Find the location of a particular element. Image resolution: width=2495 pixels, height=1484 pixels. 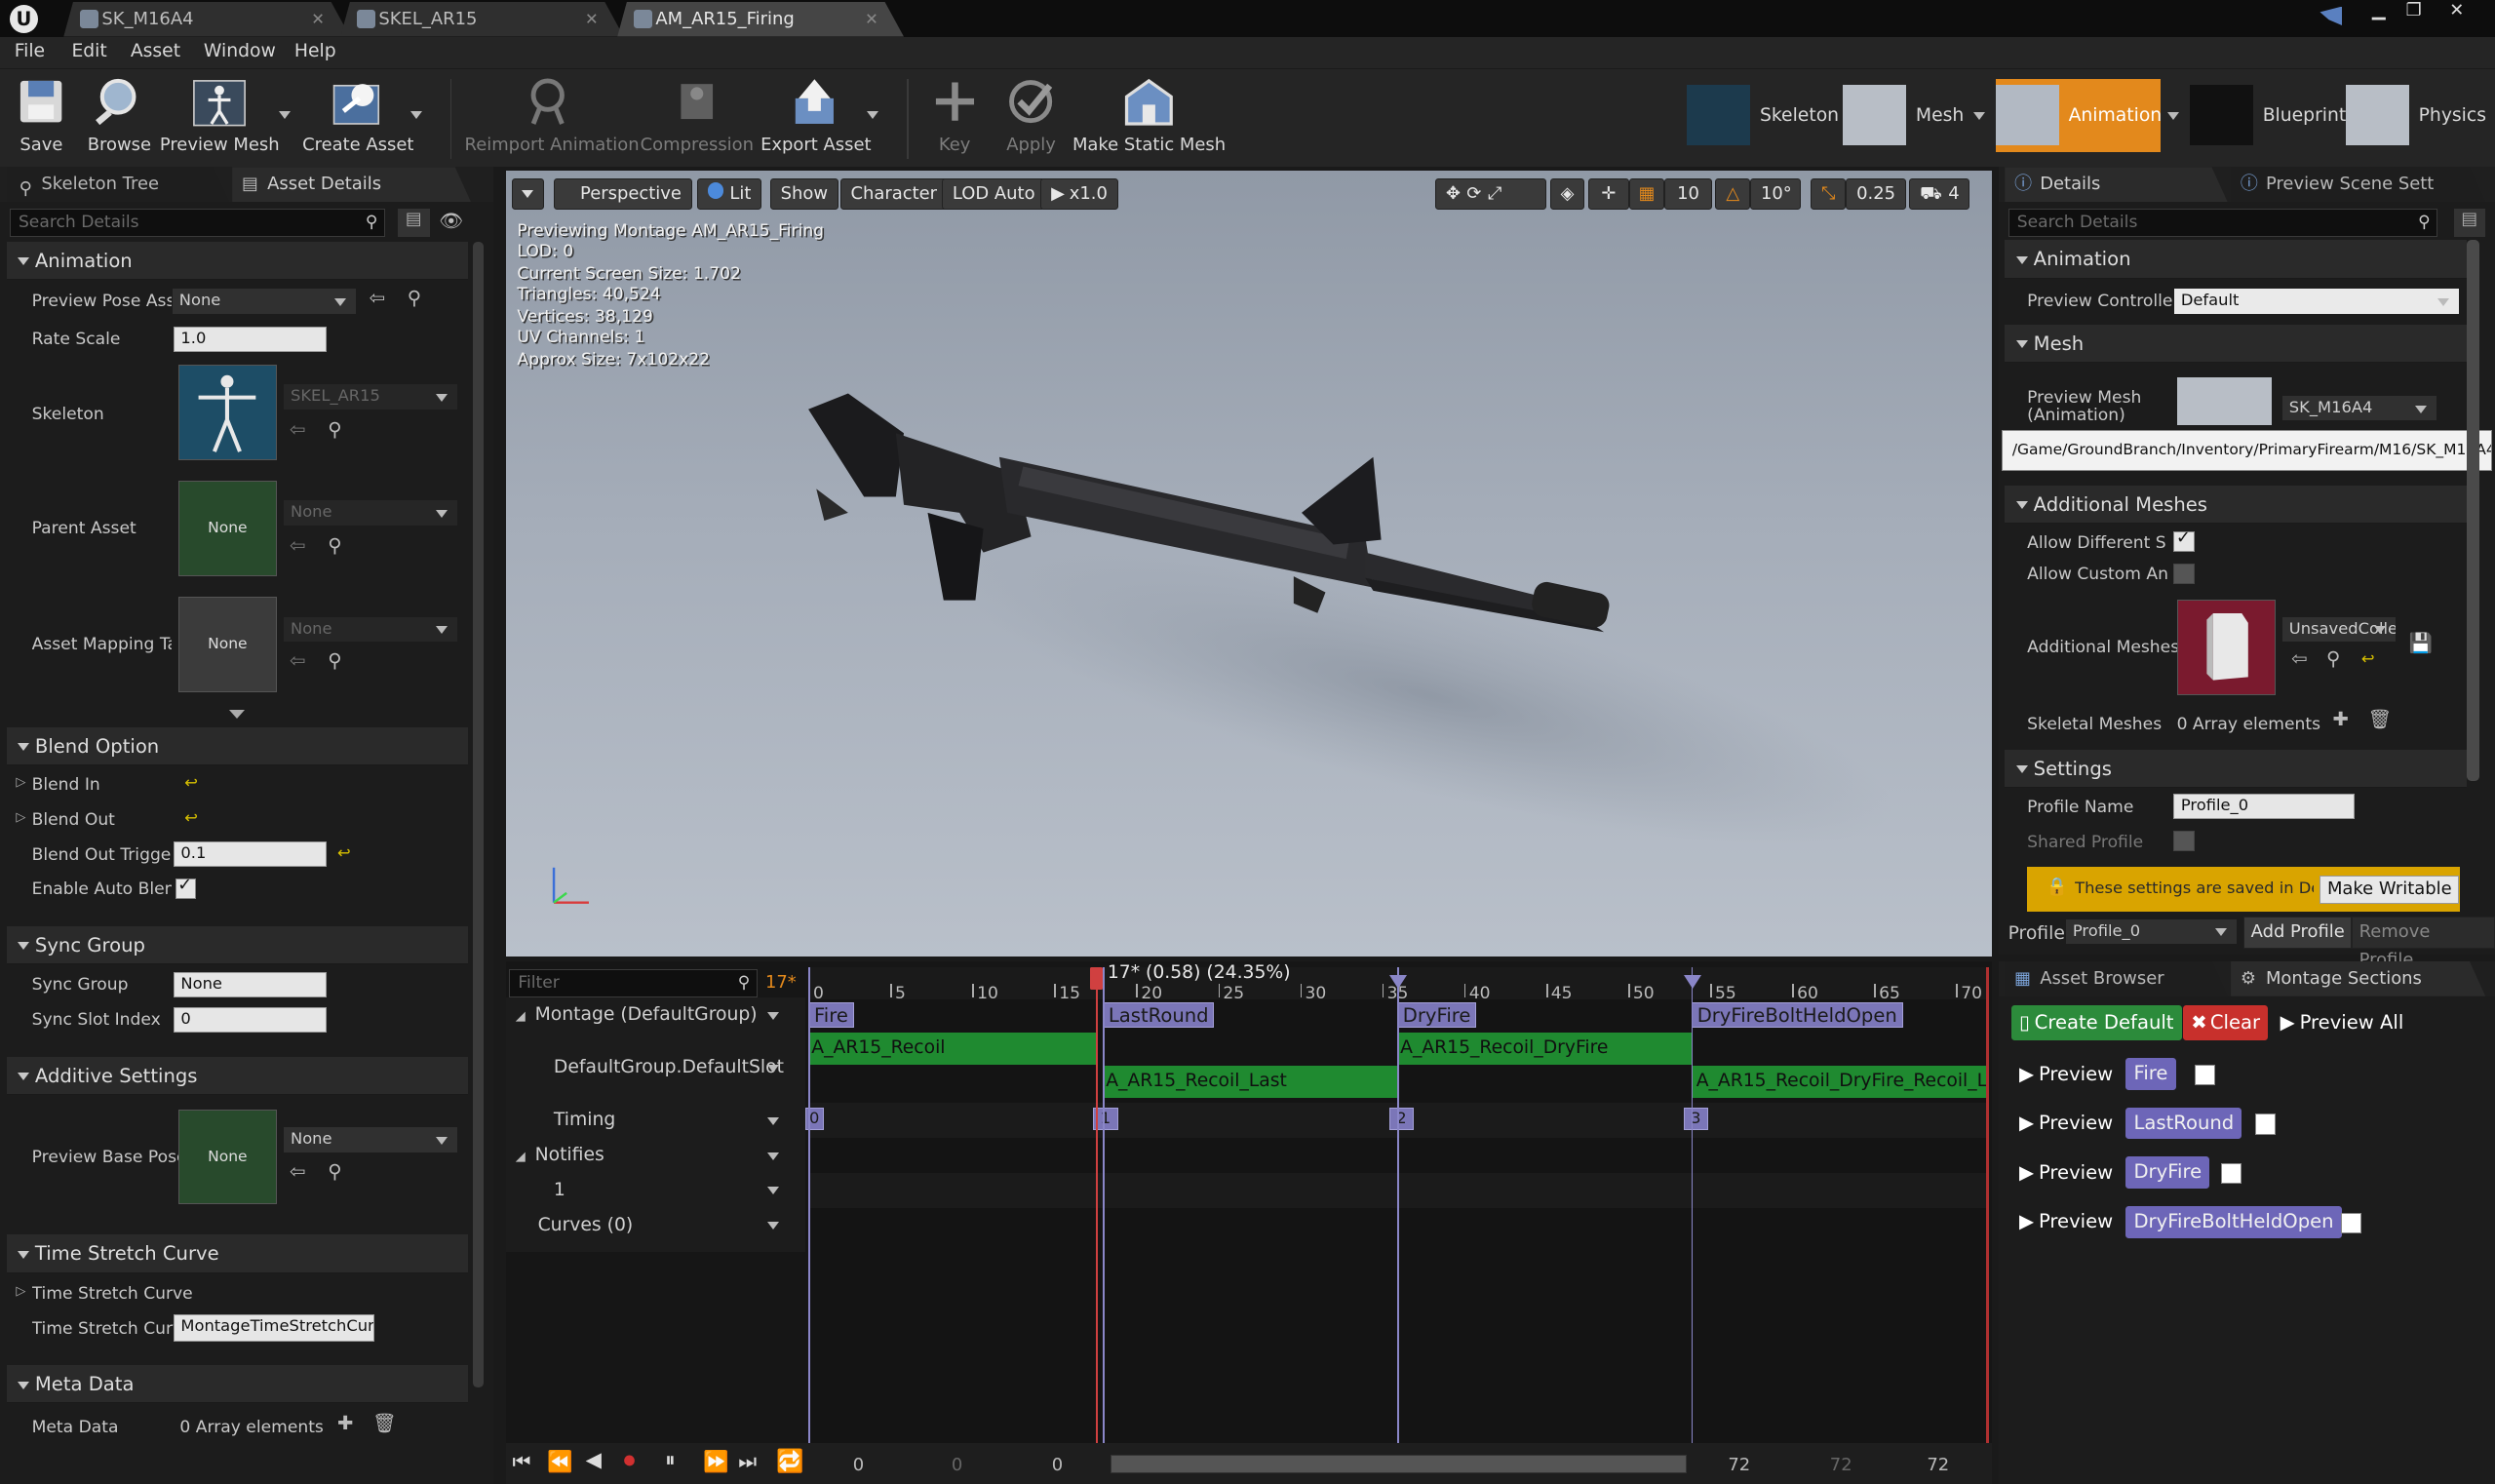

rate-scale-input: 1.0 is located at coordinates (250, 339).